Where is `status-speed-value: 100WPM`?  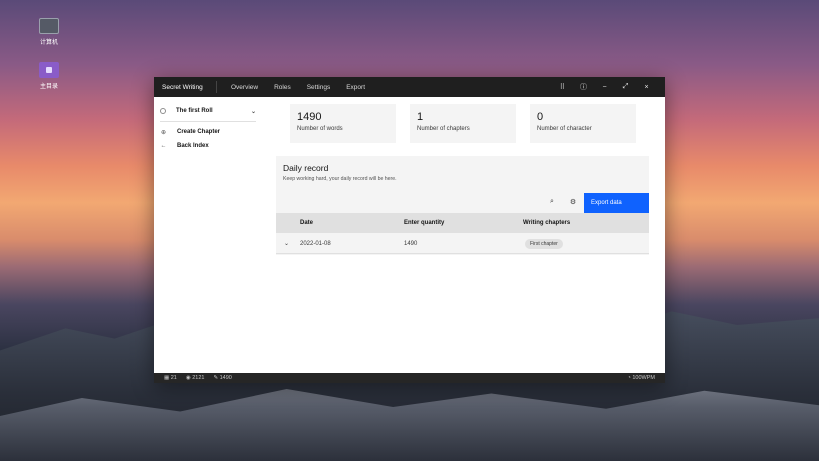
status-speed-value: 100WPM is located at coordinates (643, 378).